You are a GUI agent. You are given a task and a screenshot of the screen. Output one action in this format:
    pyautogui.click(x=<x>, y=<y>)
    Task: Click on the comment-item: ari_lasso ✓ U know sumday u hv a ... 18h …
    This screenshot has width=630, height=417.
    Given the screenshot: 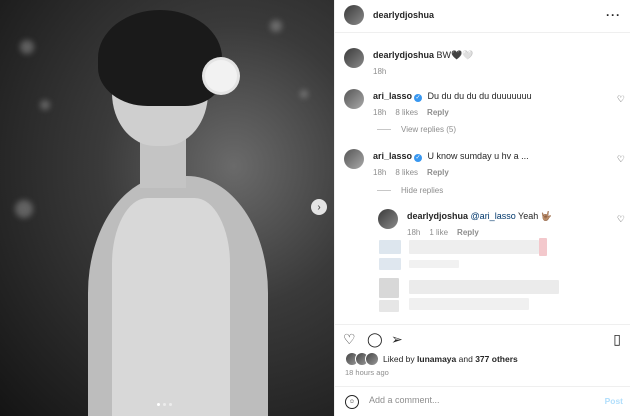 What is the action you would take?
    pyautogui.click(x=482, y=161)
    